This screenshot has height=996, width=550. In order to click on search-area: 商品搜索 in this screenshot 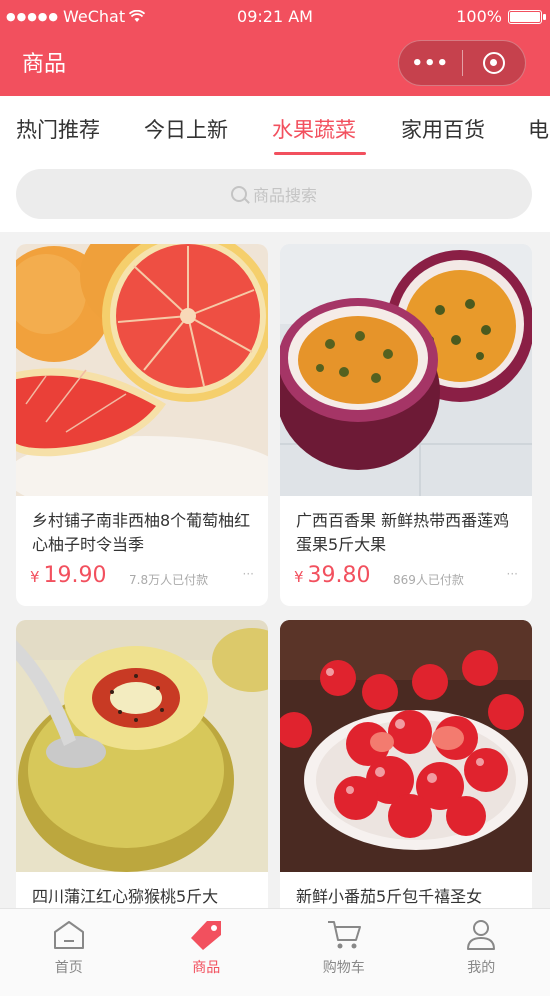, I will do `click(275, 196)`.